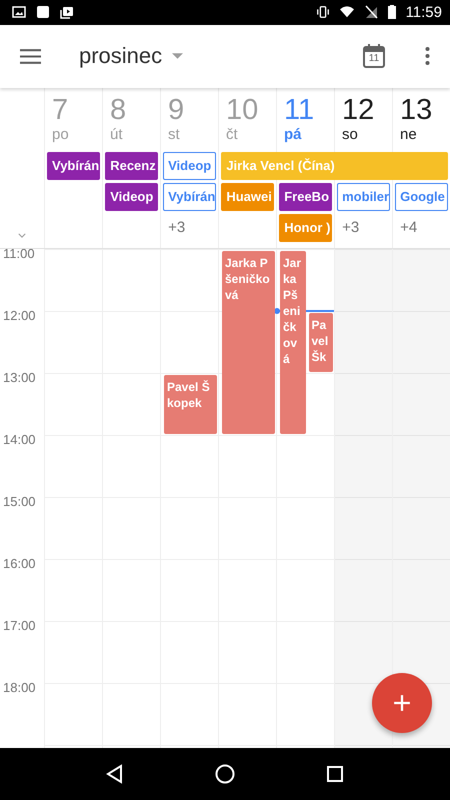 The height and width of the screenshot is (800, 450). Describe the element at coordinates (409, 227) in the screenshot. I see `more-events-link: +4` at that location.